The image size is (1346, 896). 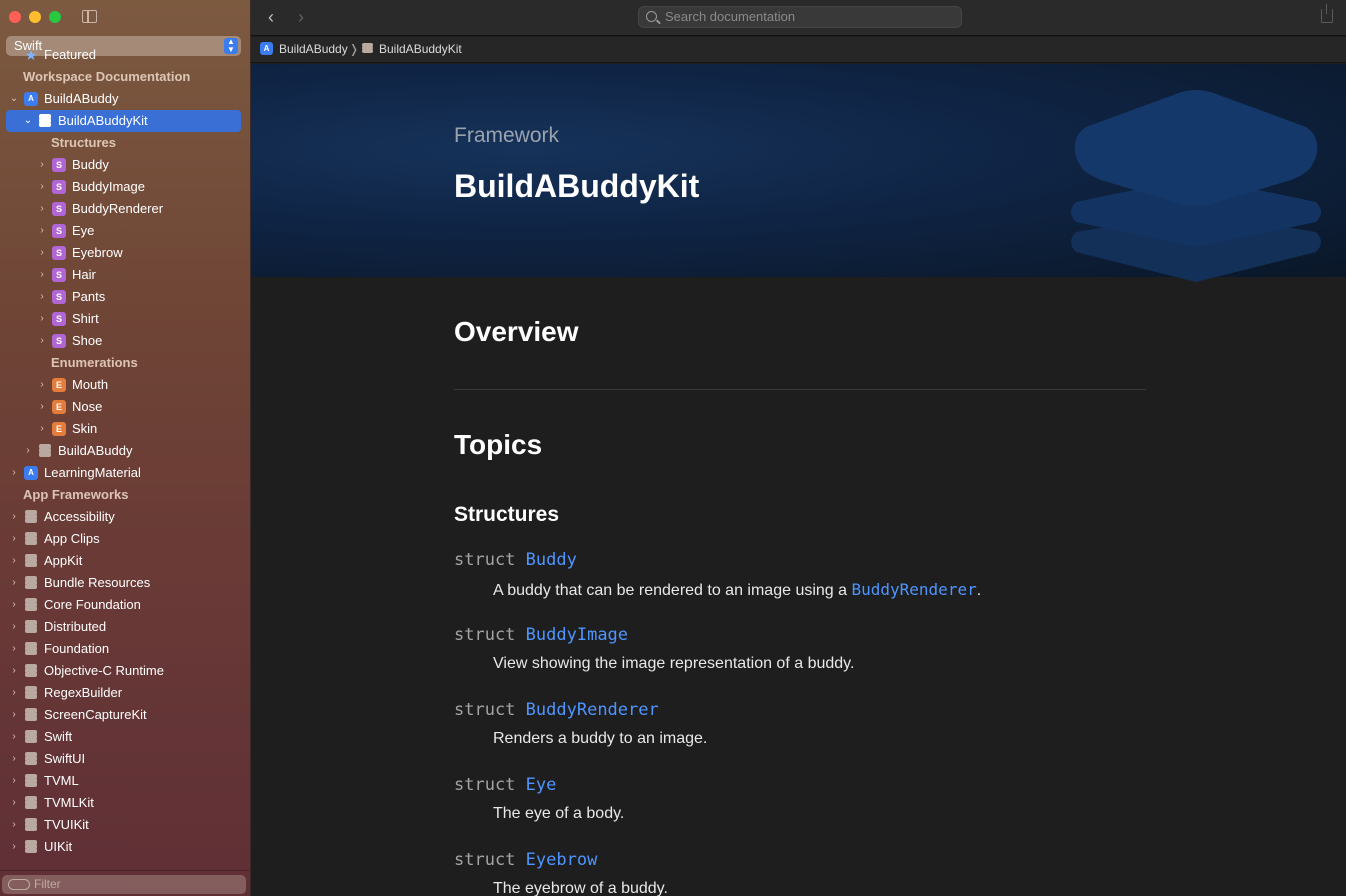 What do you see at coordinates (125, 231) in the screenshot?
I see `sidebar-item-eye: › S Eye` at bounding box center [125, 231].